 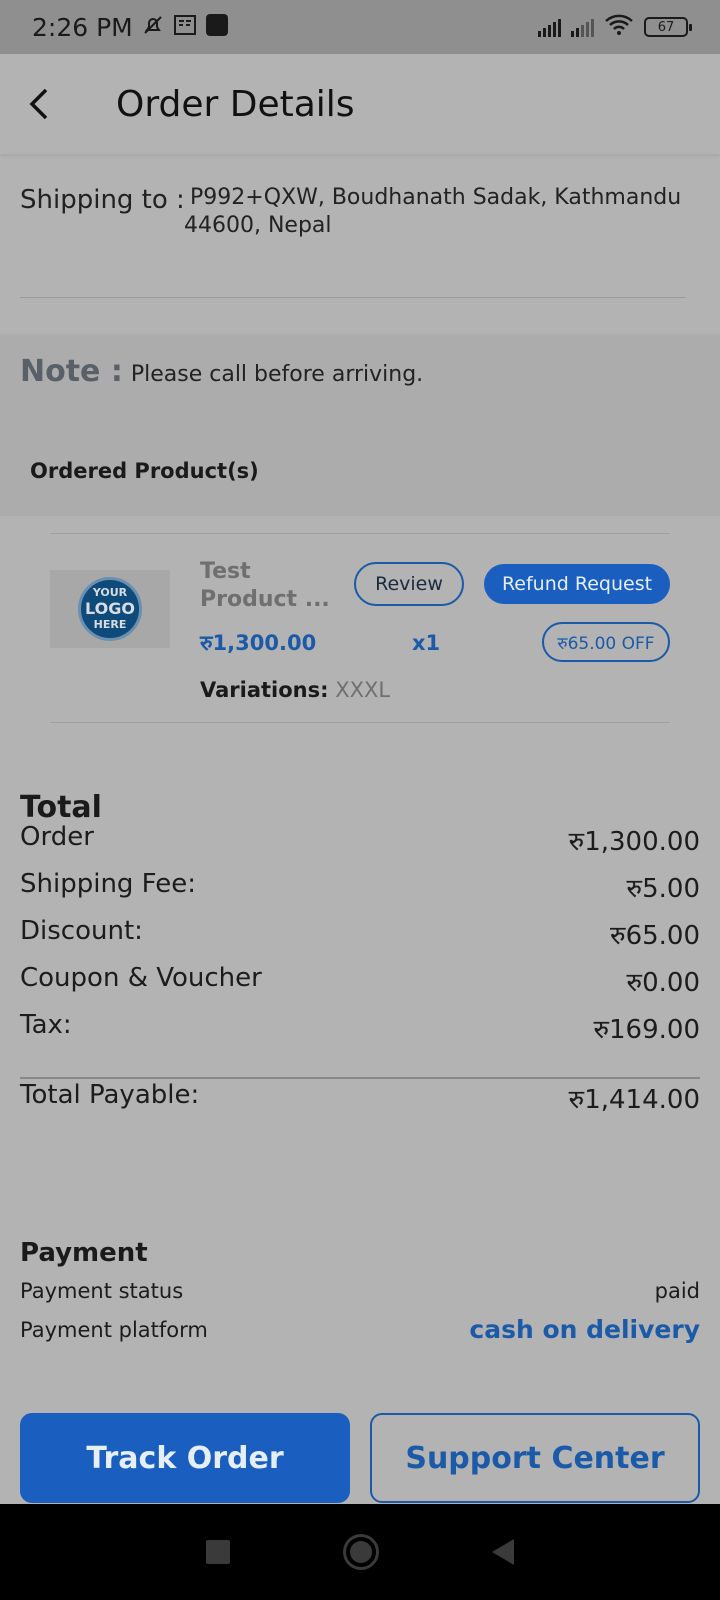 I want to click on battery-icon: 67, so click(x=668, y=27).